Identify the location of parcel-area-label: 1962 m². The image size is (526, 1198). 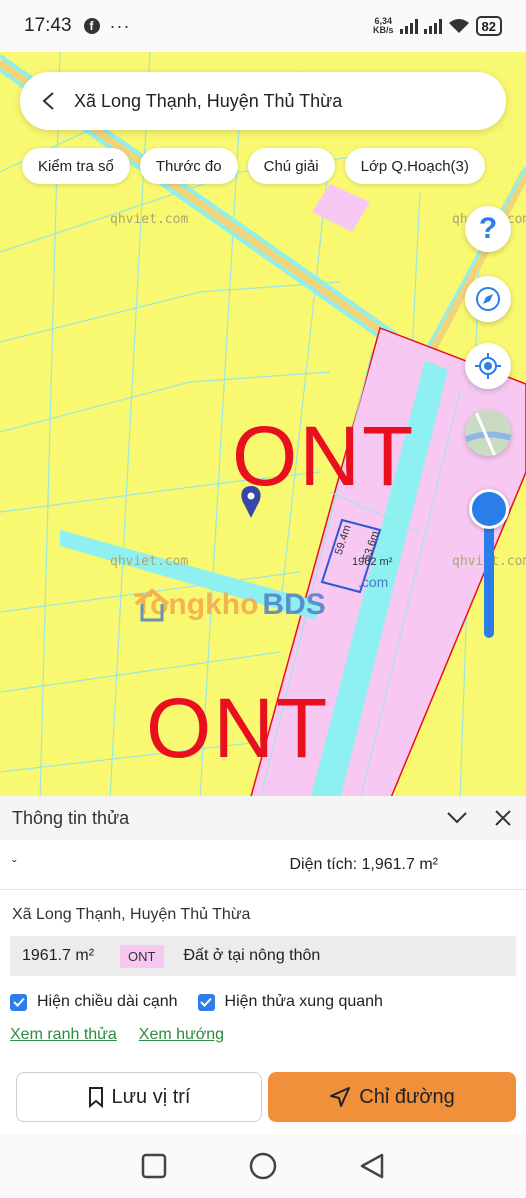
(372, 562).